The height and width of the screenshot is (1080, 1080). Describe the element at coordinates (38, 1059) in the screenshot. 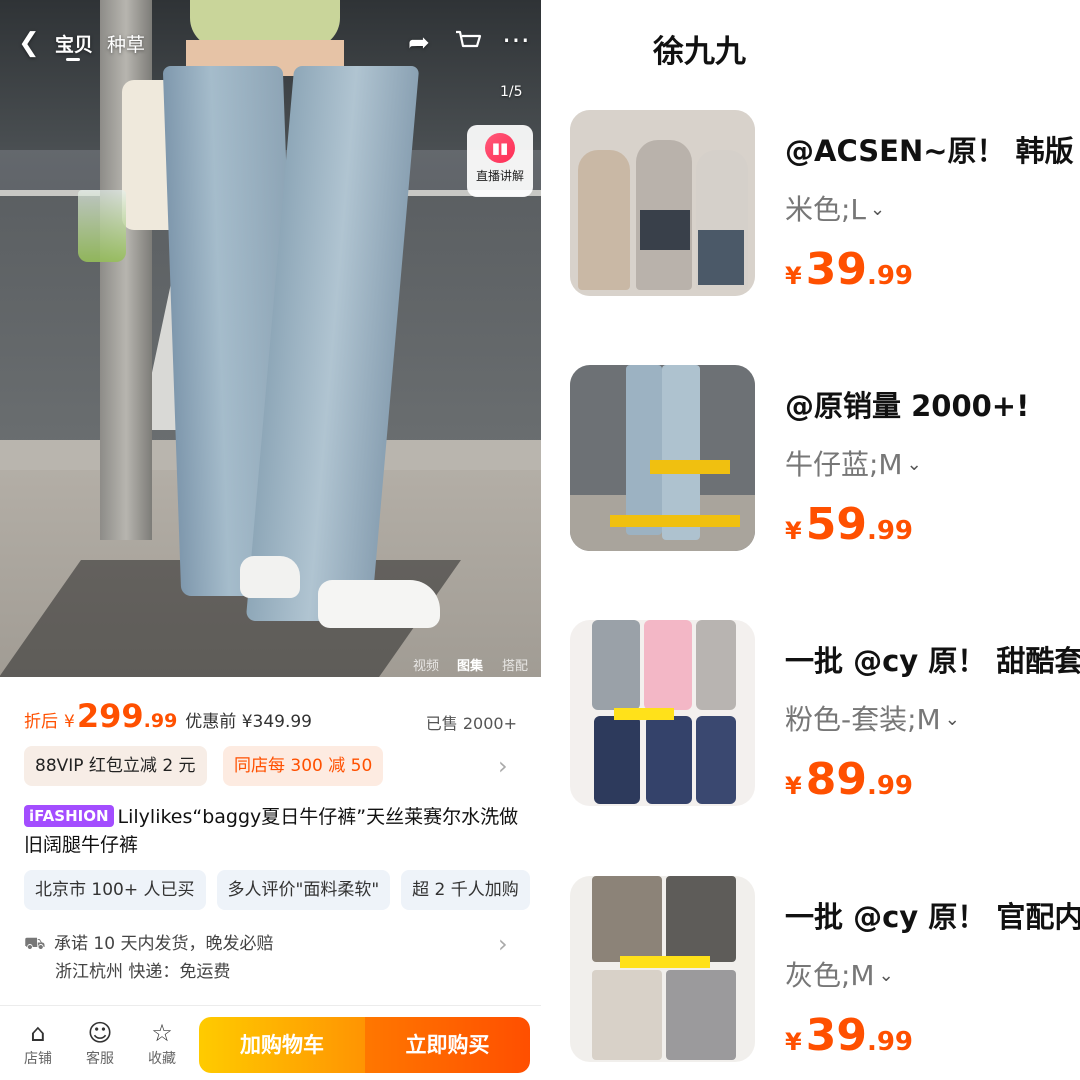

I see `shop-label: 店铺` at that location.